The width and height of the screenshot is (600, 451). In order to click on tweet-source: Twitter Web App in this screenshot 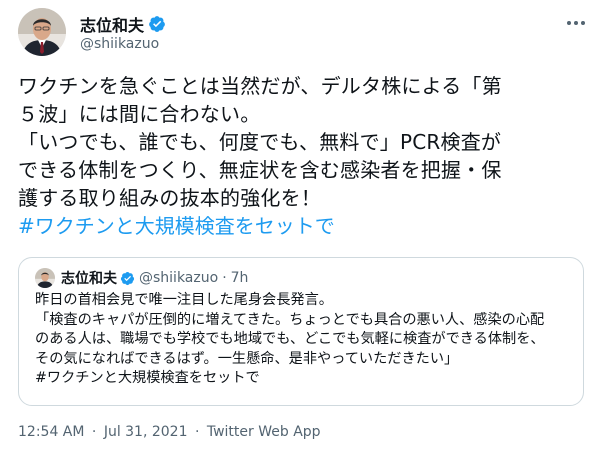, I will do `click(264, 432)`.